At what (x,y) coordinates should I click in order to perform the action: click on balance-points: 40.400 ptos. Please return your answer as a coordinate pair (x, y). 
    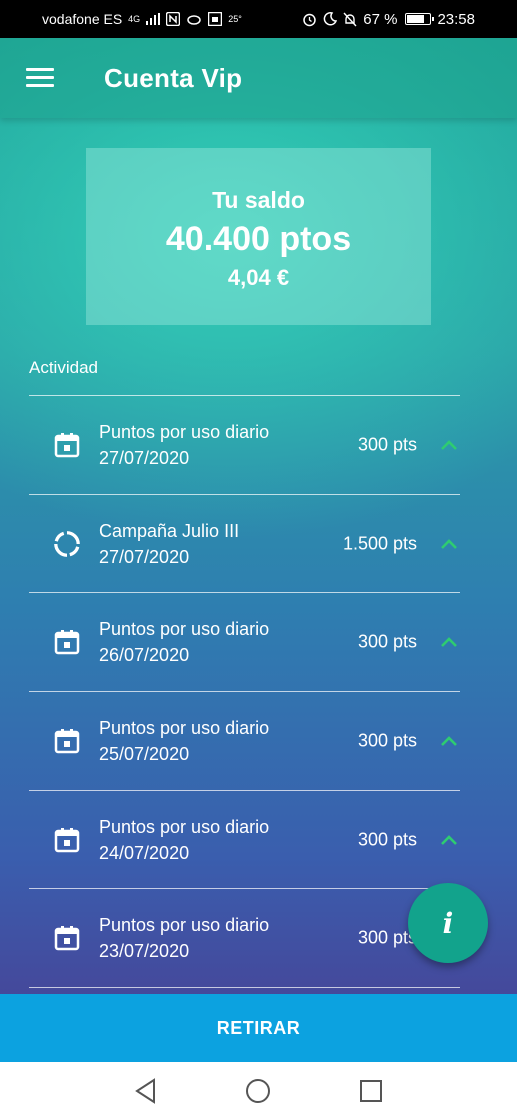
    Looking at the image, I should click on (258, 238).